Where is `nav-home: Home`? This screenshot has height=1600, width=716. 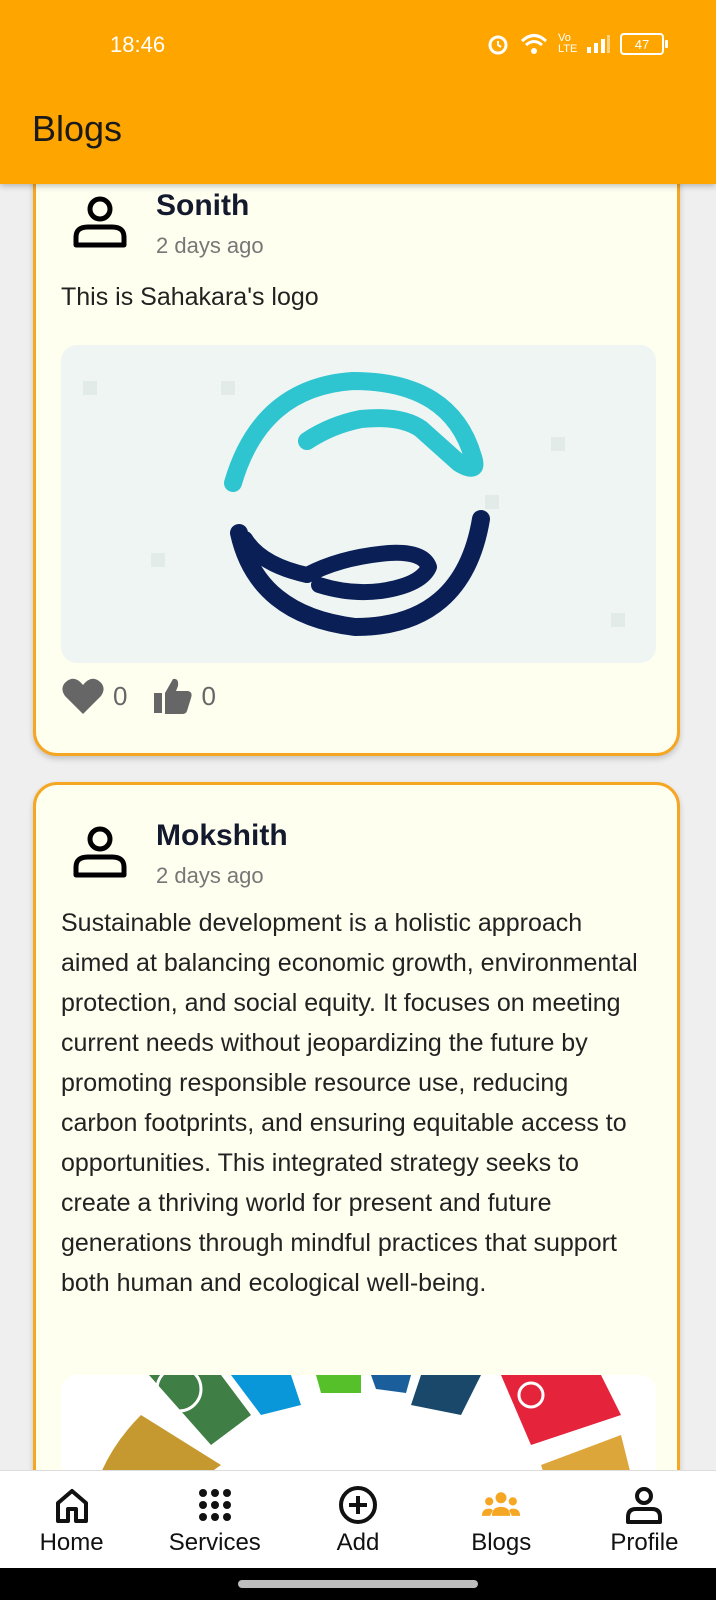 nav-home: Home is located at coordinates (71, 1520).